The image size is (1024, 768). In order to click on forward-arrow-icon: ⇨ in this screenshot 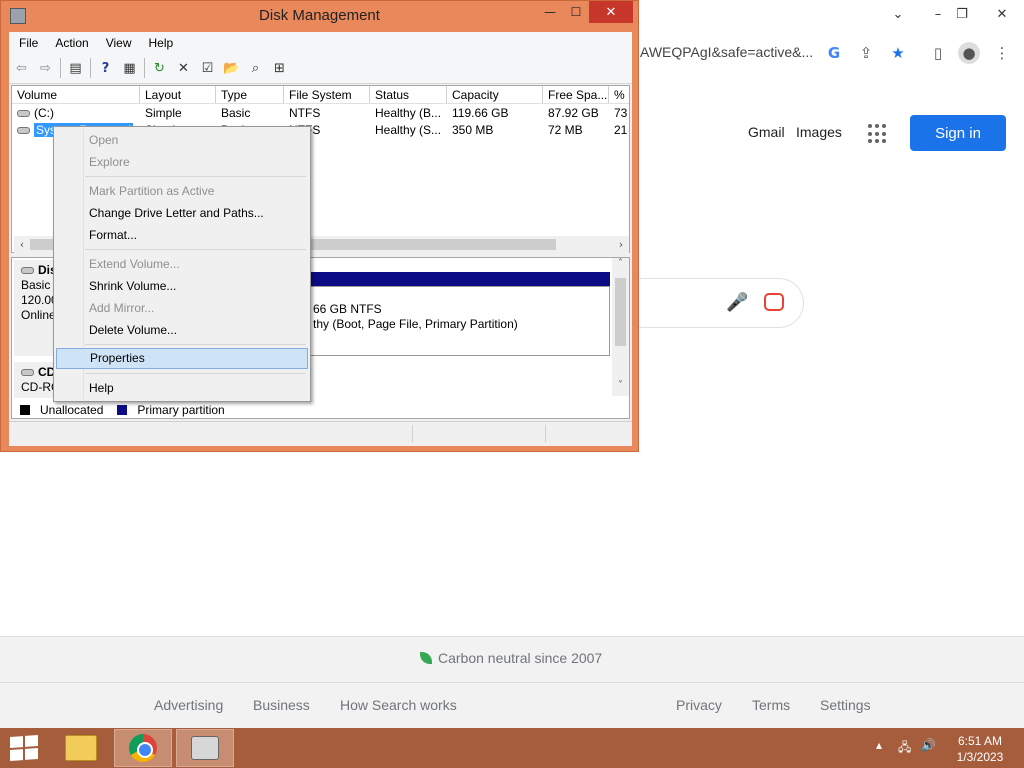, I will do `click(45, 68)`.